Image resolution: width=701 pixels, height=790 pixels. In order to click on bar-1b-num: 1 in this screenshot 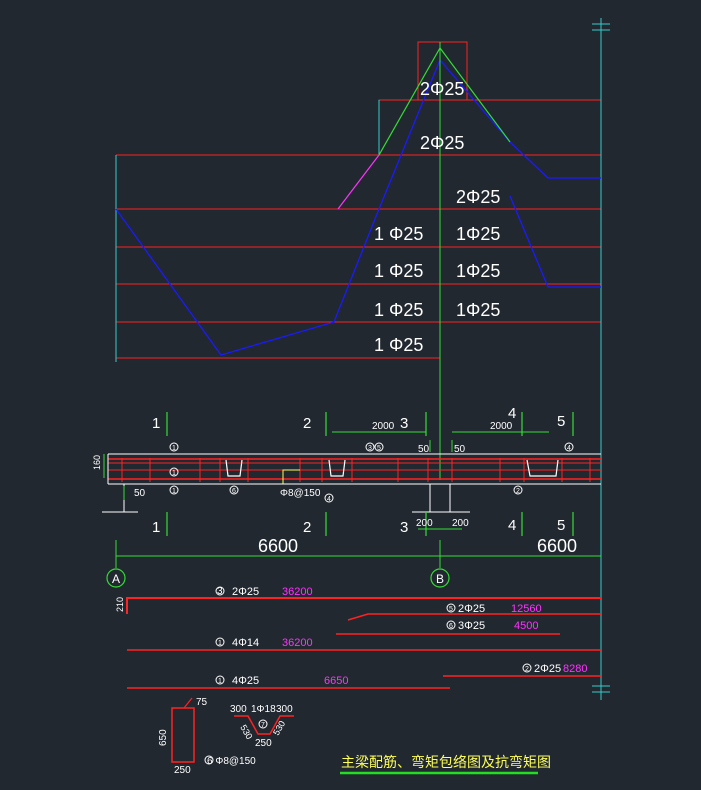, I will do `click(220, 681)`.